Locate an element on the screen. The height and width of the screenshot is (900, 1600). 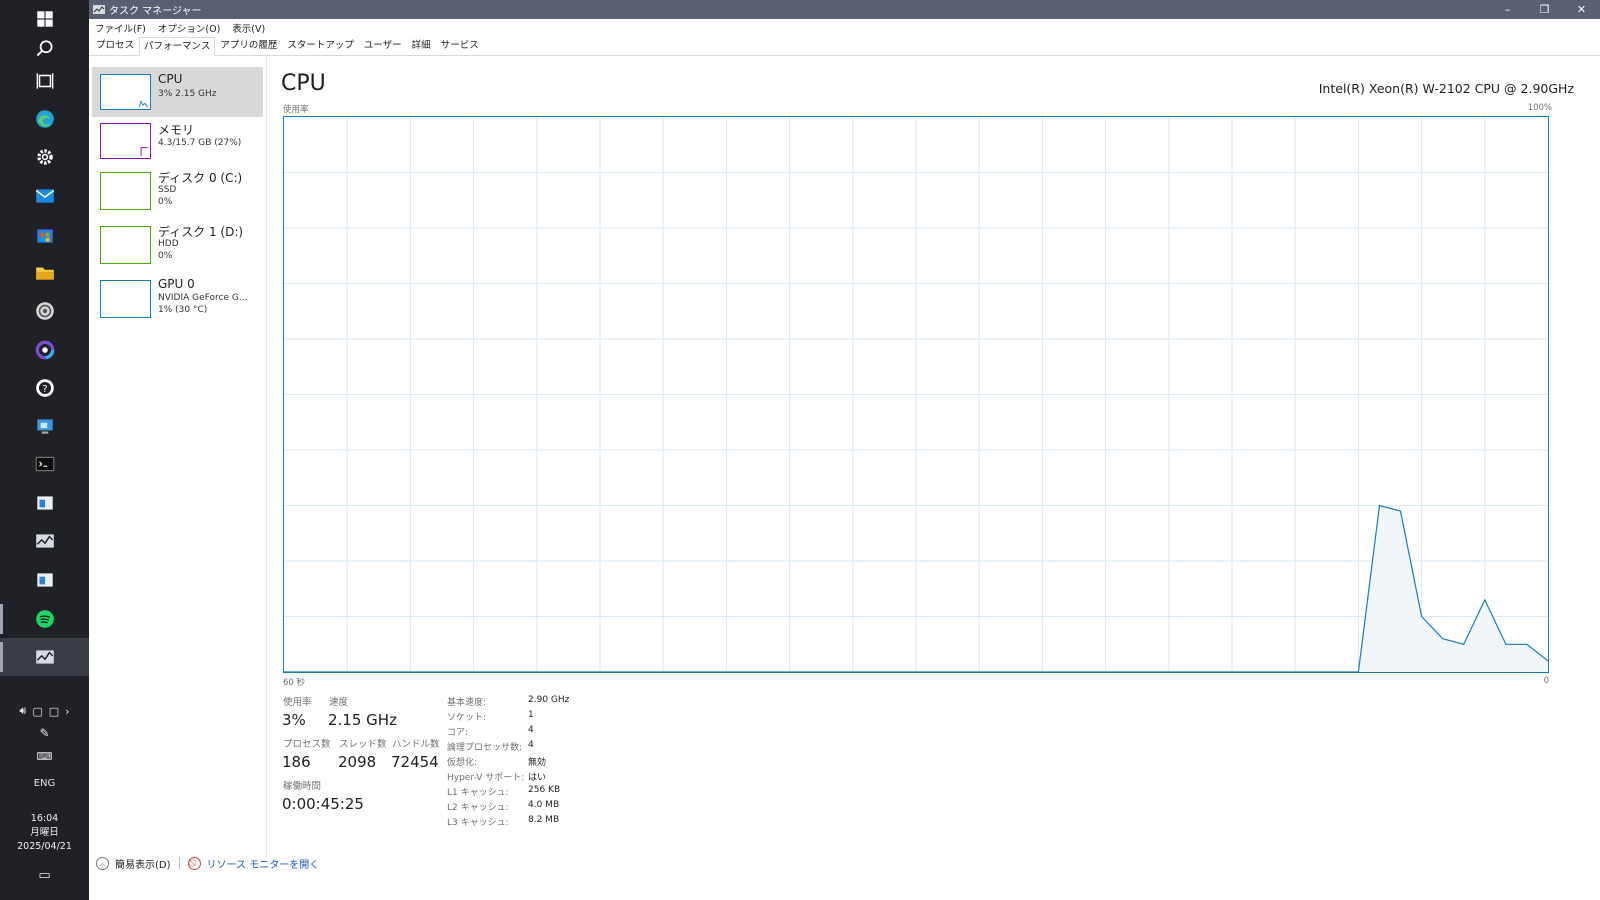
resource-usage: 1% (30 °C) is located at coordinates (183, 310).